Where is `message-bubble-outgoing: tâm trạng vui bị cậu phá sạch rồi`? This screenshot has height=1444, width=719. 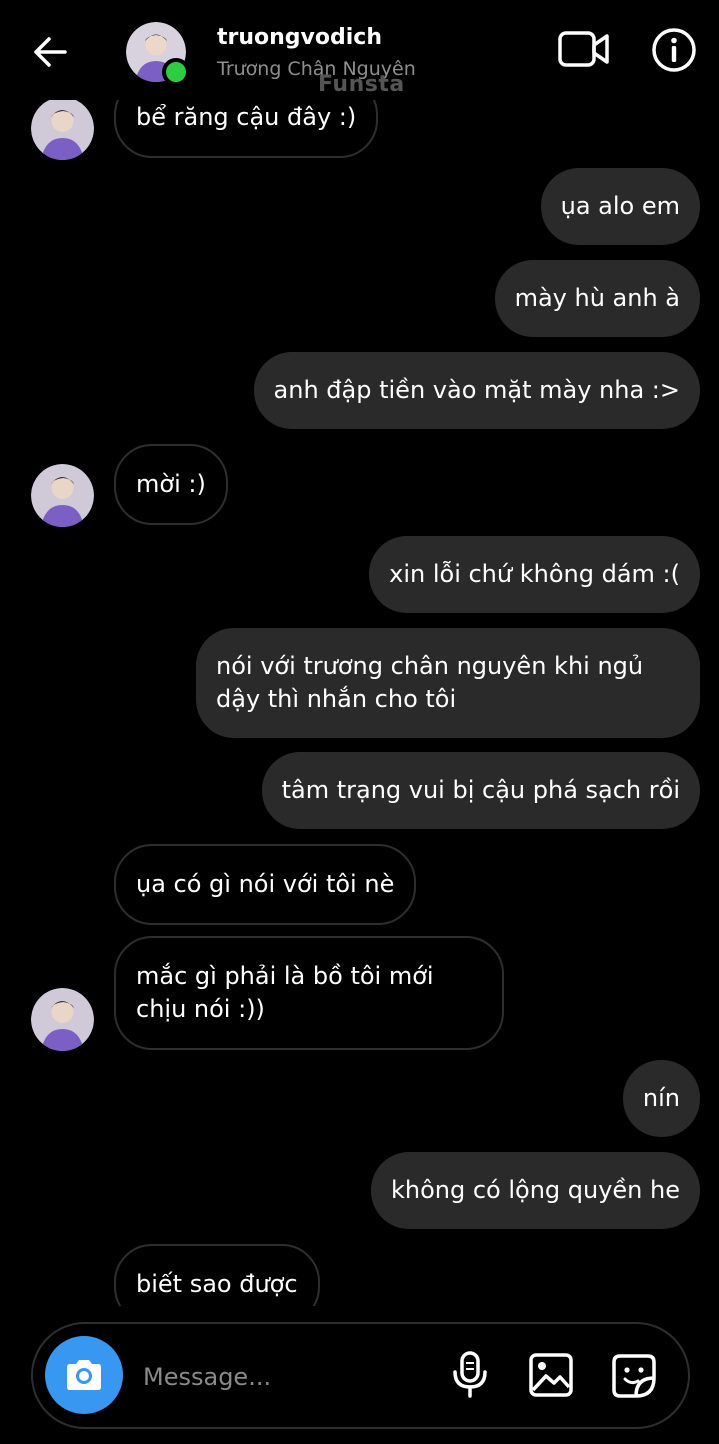 message-bubble-outgoing: tâm trạng vui bị cậu phá sạch rồi is located at coordinates (480, 790).